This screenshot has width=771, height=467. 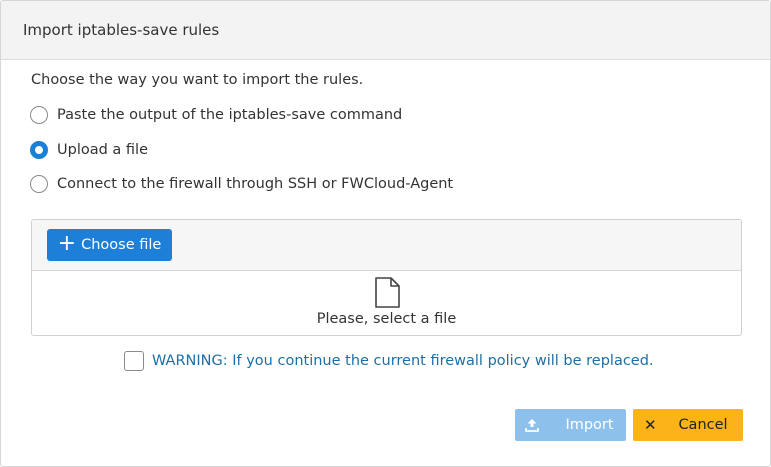 I want to click on import-button: Import, so click(x=570, y=425).